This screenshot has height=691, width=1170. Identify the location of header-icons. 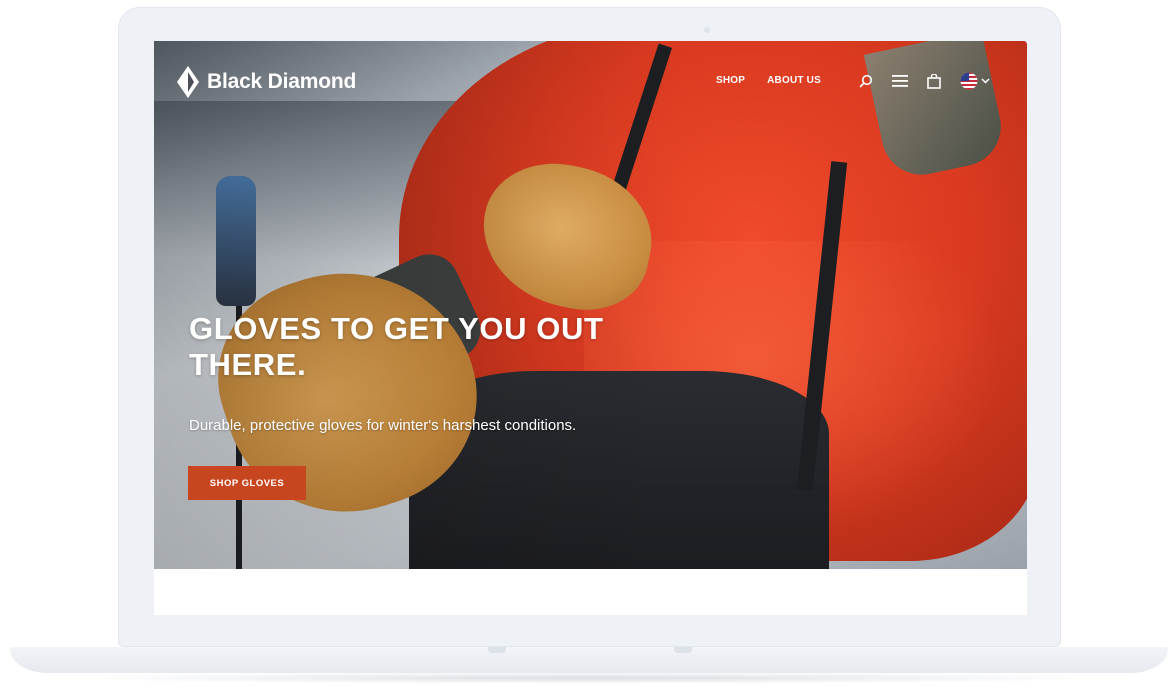
(924, 81).